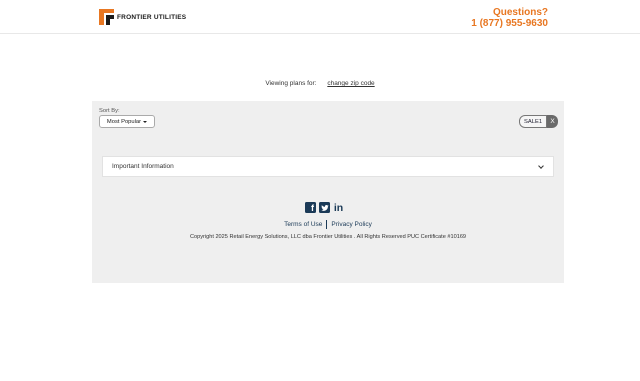  I want to click on social-links: f in, so click(324, 208).